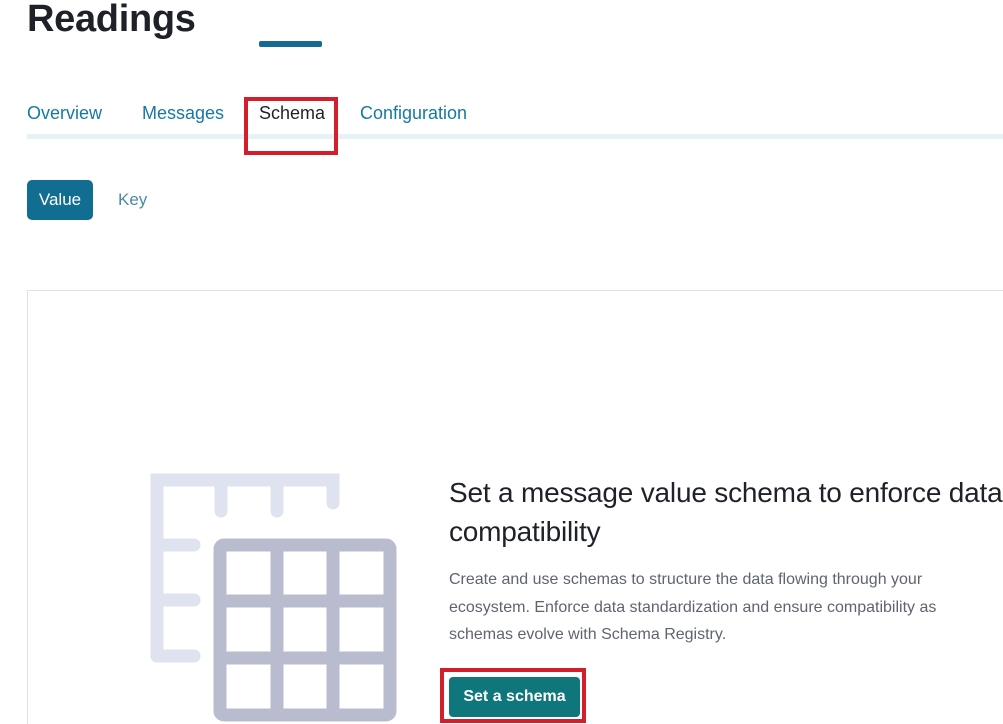 This screenshot has width=1003, height=724. Describe the element at coordinates (292, 113) in the screenshot. I see `tab-schema: Schema` at that location.